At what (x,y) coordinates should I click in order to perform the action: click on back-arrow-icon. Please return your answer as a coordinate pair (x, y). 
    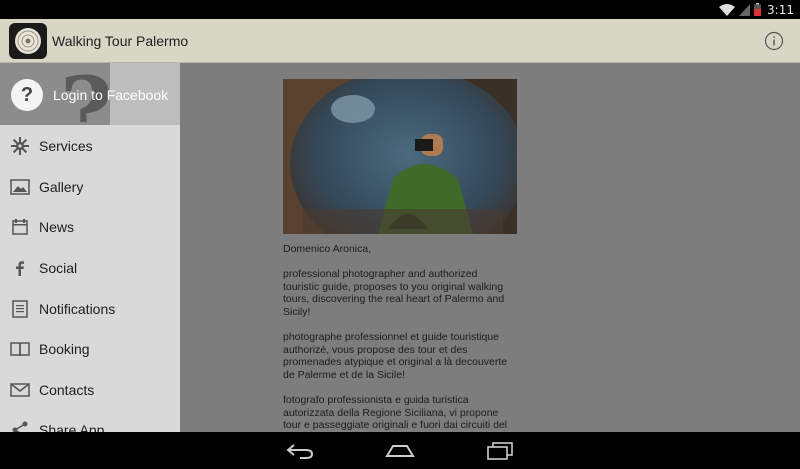
    Looking at the image, I should click on (300, 451).